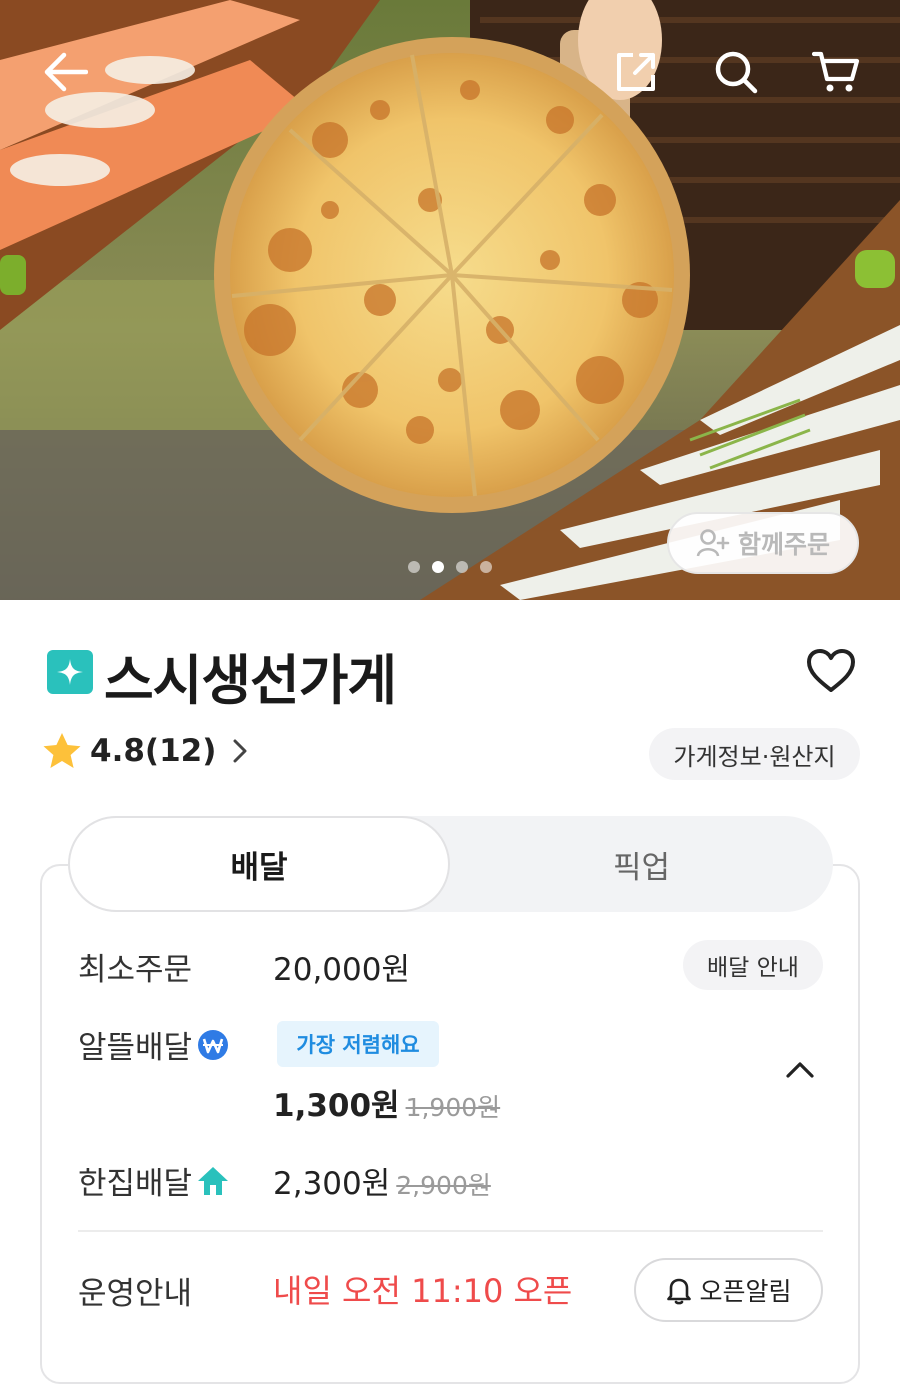 This screenshot has width=900, height=1384. I want to click on saver-delivery-price-row: 1,300원 1,900원, so click(386, 1102).